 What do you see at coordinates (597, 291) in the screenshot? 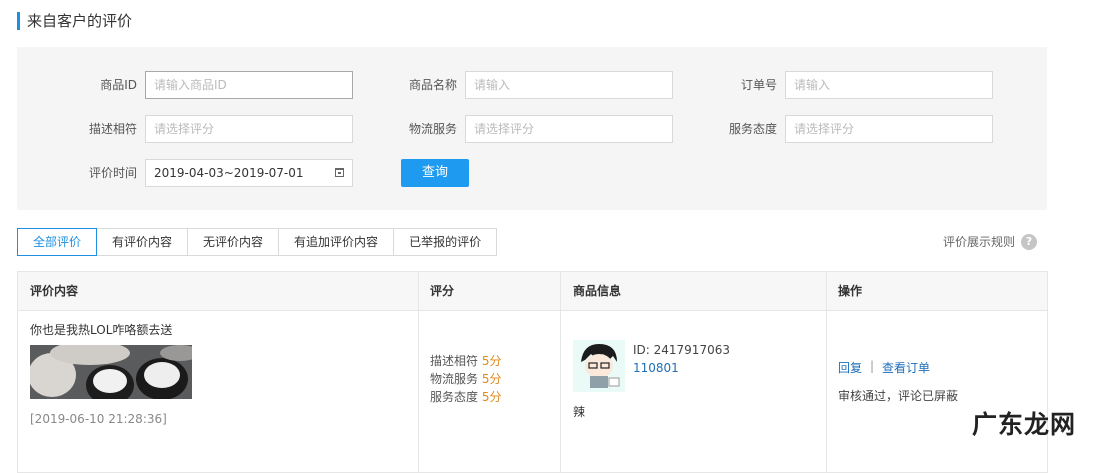
I see `header-product: 商品信息` at bounding box center [597, 291].